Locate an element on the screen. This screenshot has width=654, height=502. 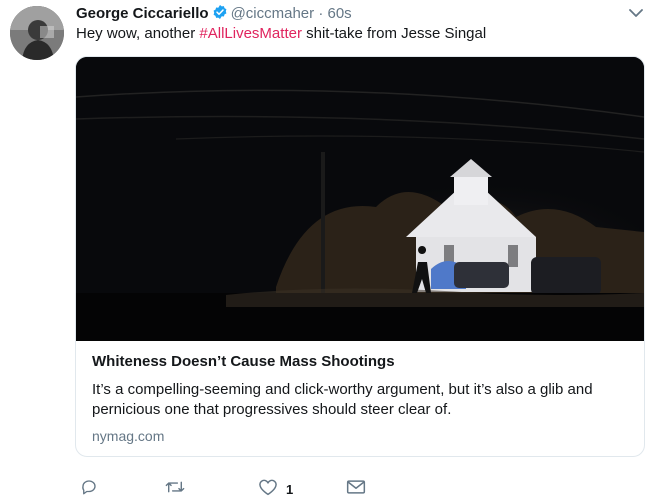
like-button: 1 is located at coordinates (275, 489).